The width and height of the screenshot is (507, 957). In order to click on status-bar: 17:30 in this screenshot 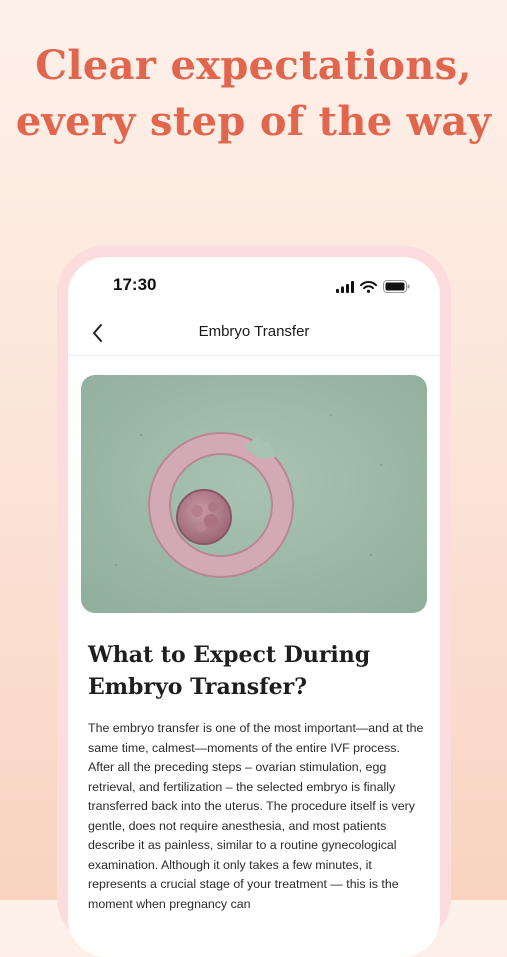, I will do `click(254, 287)`.